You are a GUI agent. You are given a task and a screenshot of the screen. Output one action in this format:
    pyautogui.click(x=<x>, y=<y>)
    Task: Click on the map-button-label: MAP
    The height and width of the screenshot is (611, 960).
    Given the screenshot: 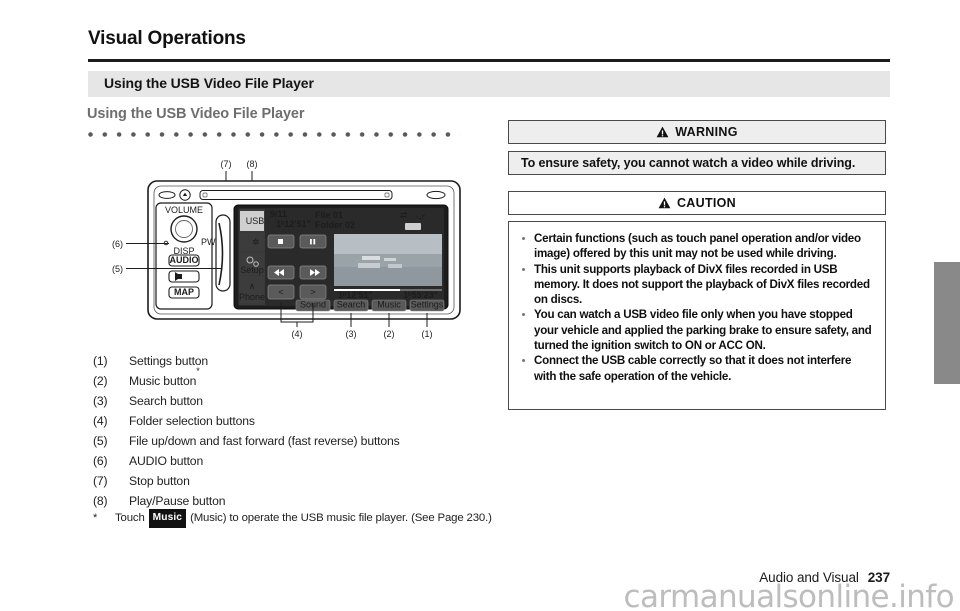 What is the action you would take?
    pyautogui.click(x=184, y=292)
    